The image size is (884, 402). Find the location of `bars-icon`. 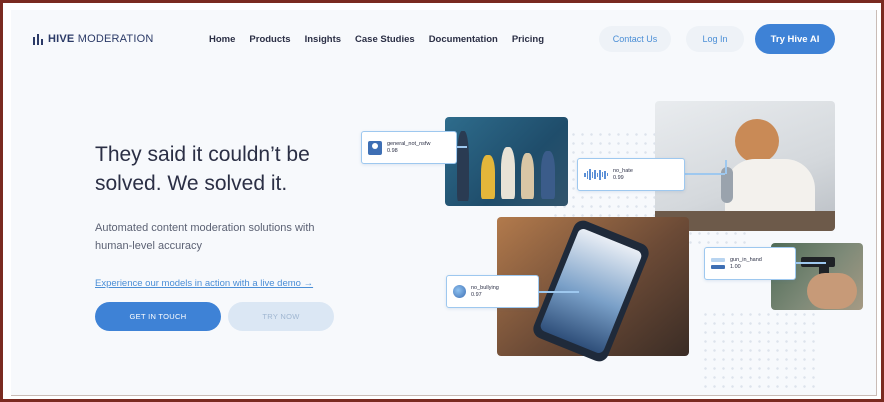

bars-icon is located at coordinates (718, 263).